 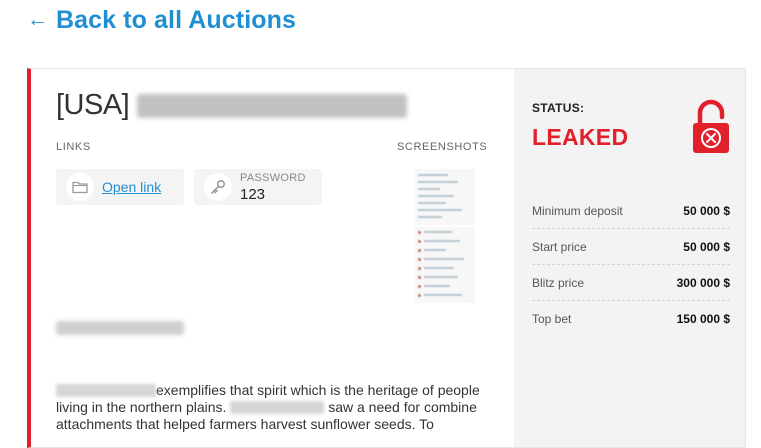 I want to click on open-link-chip: Open link, so click(x=120, y=187).